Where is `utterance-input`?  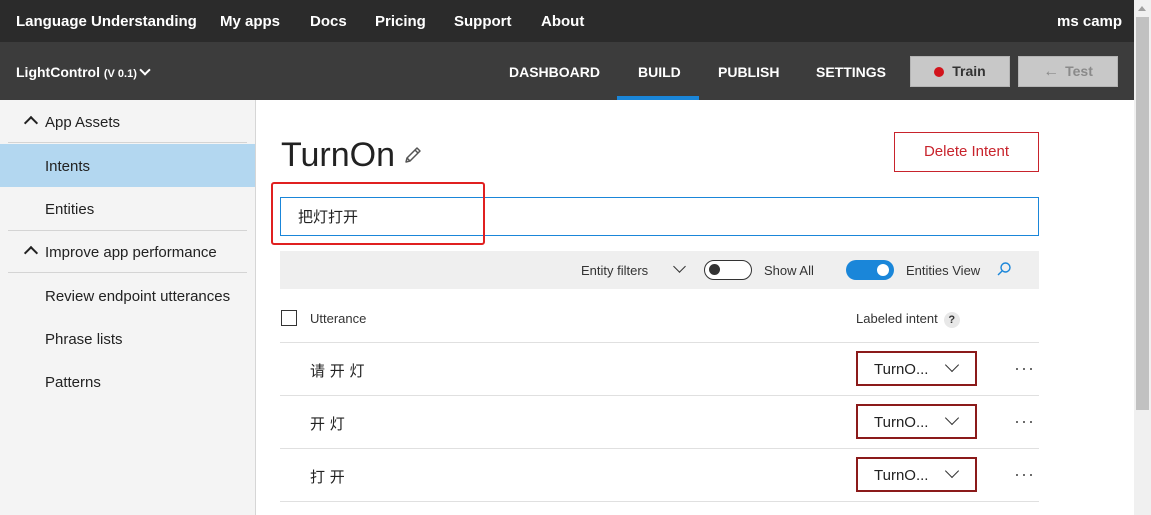 utterance-input is located at coordinates (659, 216).